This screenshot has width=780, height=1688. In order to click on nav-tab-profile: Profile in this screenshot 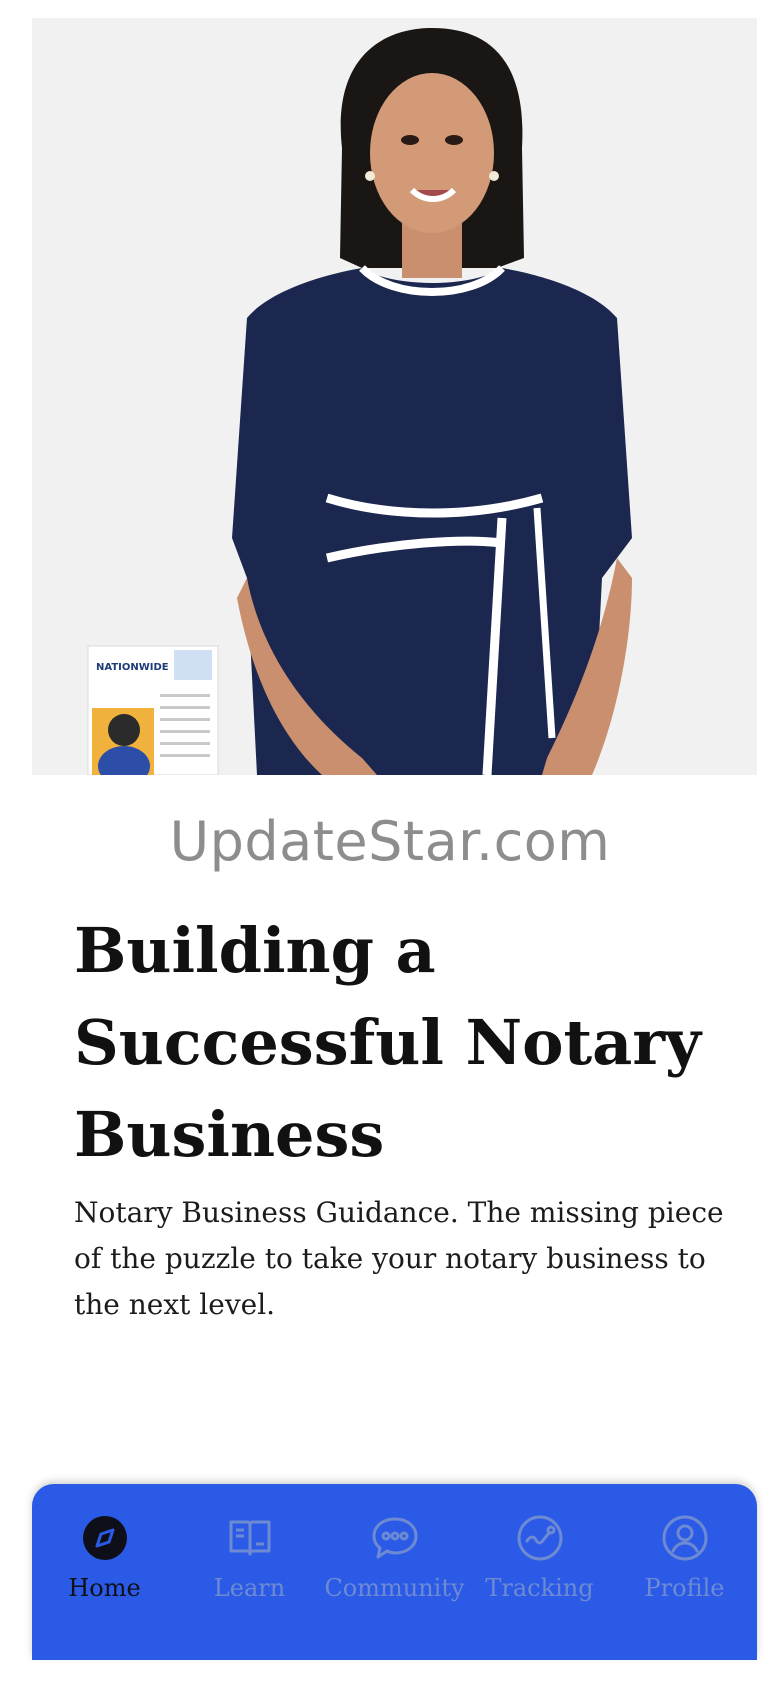, I will do `click(684, 1572)`.